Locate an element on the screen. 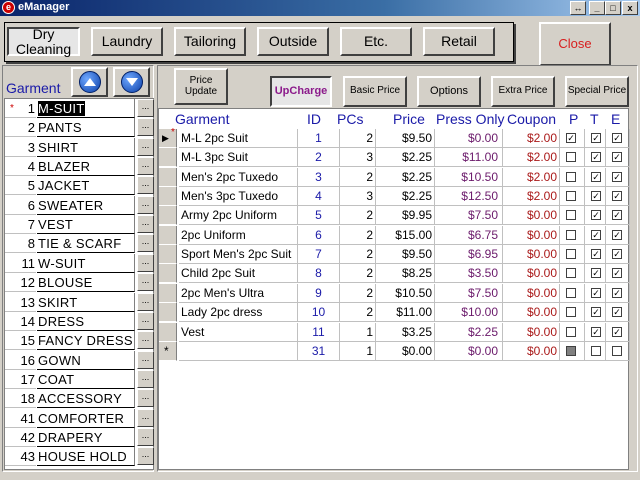  category-tailoring: Tailoring is located at coordinates (210, 41).